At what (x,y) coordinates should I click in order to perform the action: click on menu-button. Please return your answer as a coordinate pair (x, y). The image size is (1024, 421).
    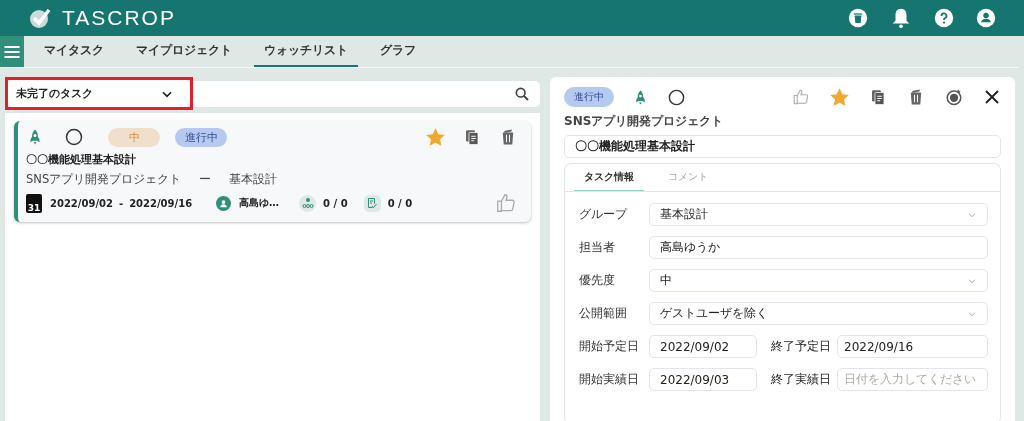
    Looking at the image, I should click on (12, 51).